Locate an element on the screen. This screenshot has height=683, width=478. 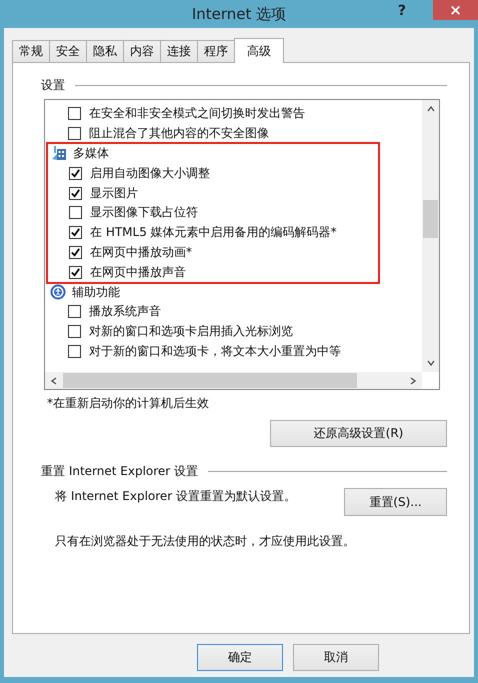
option-label: 在安全和非安全模式之间切换时发出警告 is located at coordinates (197, 113).